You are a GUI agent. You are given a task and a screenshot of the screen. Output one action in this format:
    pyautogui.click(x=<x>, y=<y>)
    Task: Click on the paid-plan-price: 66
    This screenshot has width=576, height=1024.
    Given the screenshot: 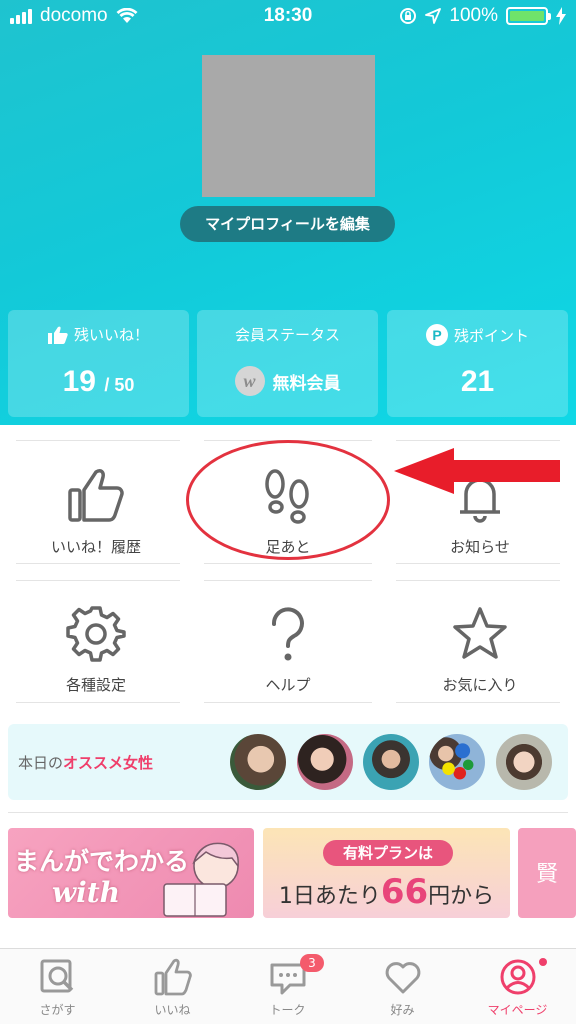 What is the action you would take?
    pyautogui.click(x=404, y=892)
    